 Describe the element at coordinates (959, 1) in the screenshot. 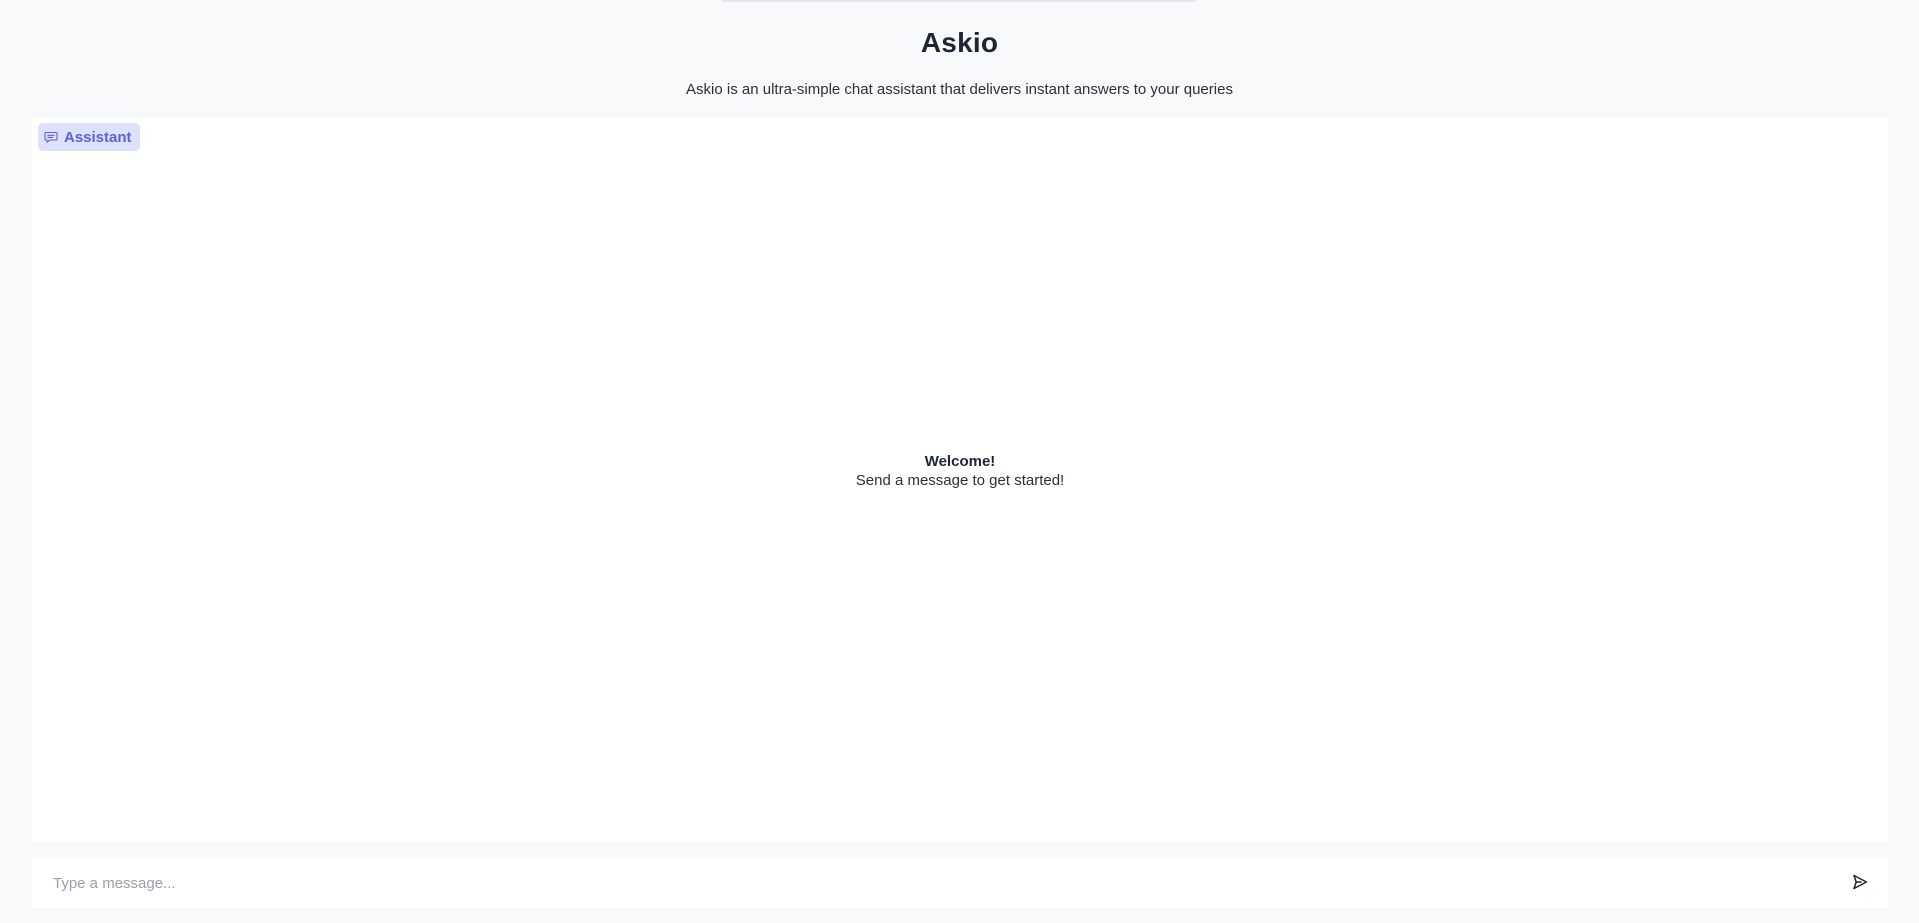

I see `top-drag-handle` at that location.